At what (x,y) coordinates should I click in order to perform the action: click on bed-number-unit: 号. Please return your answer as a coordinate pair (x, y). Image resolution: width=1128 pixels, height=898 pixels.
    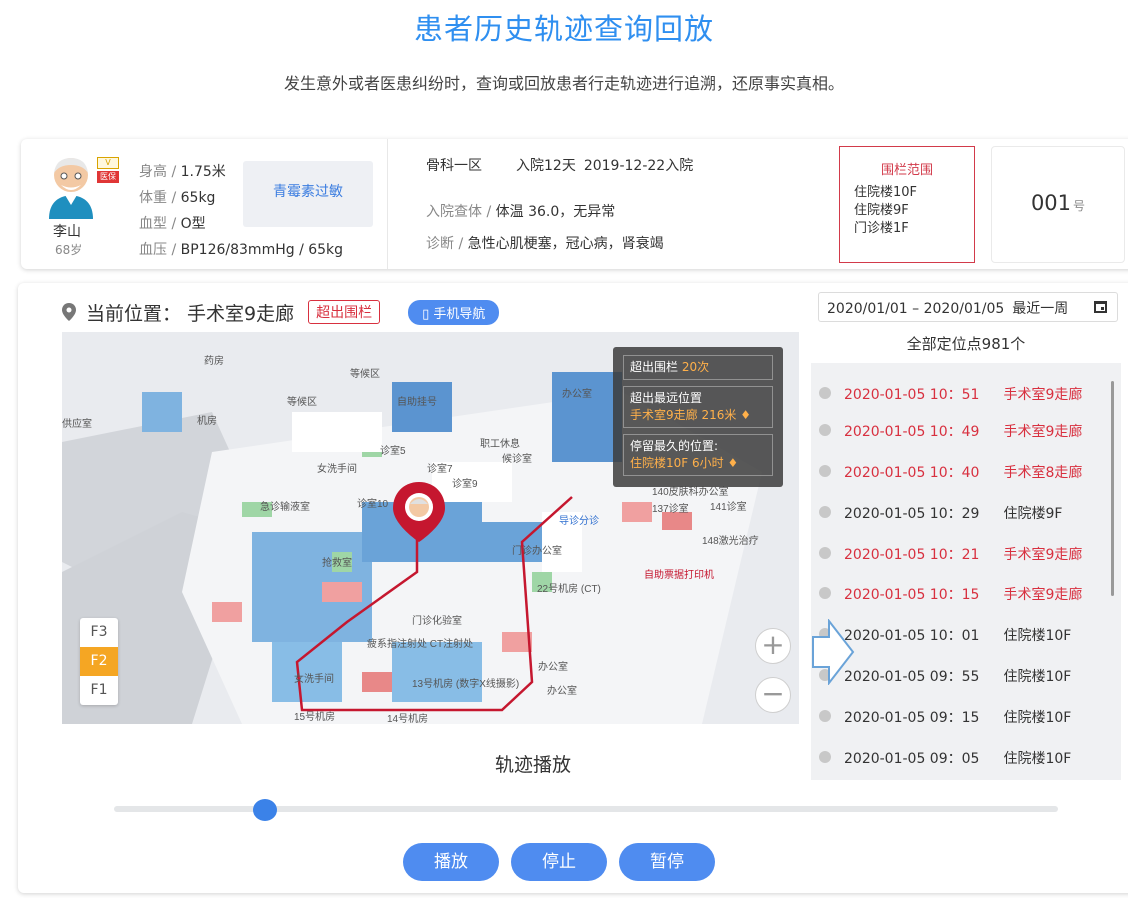
    Looking at the image, I should click on (1079, 206).